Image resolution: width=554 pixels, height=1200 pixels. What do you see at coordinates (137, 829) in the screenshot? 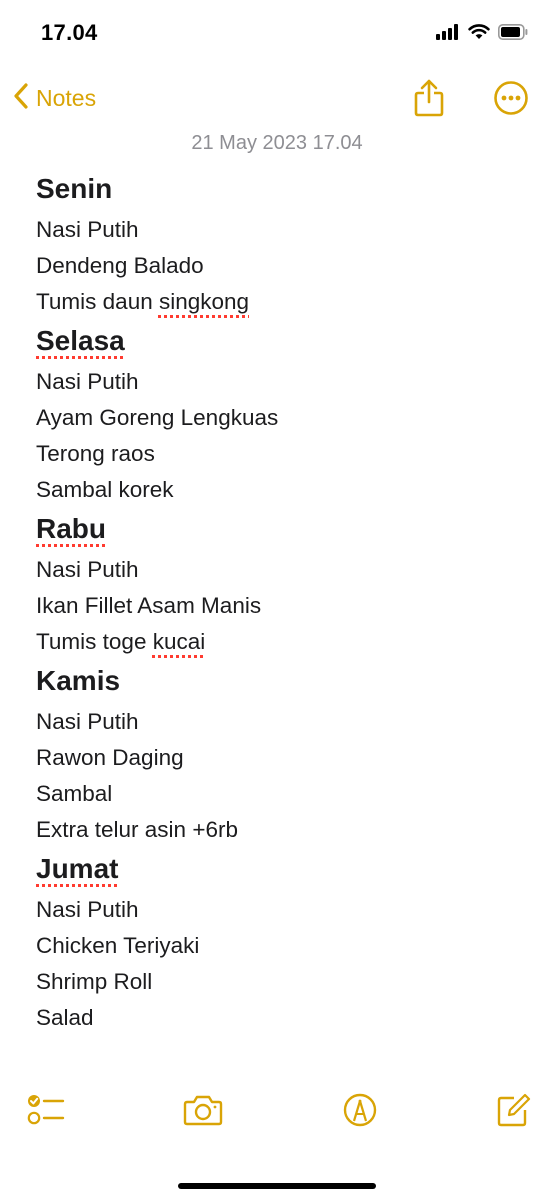
I see `menu-item: Extra telur asin +6rb` at bounding box center [137, 829].